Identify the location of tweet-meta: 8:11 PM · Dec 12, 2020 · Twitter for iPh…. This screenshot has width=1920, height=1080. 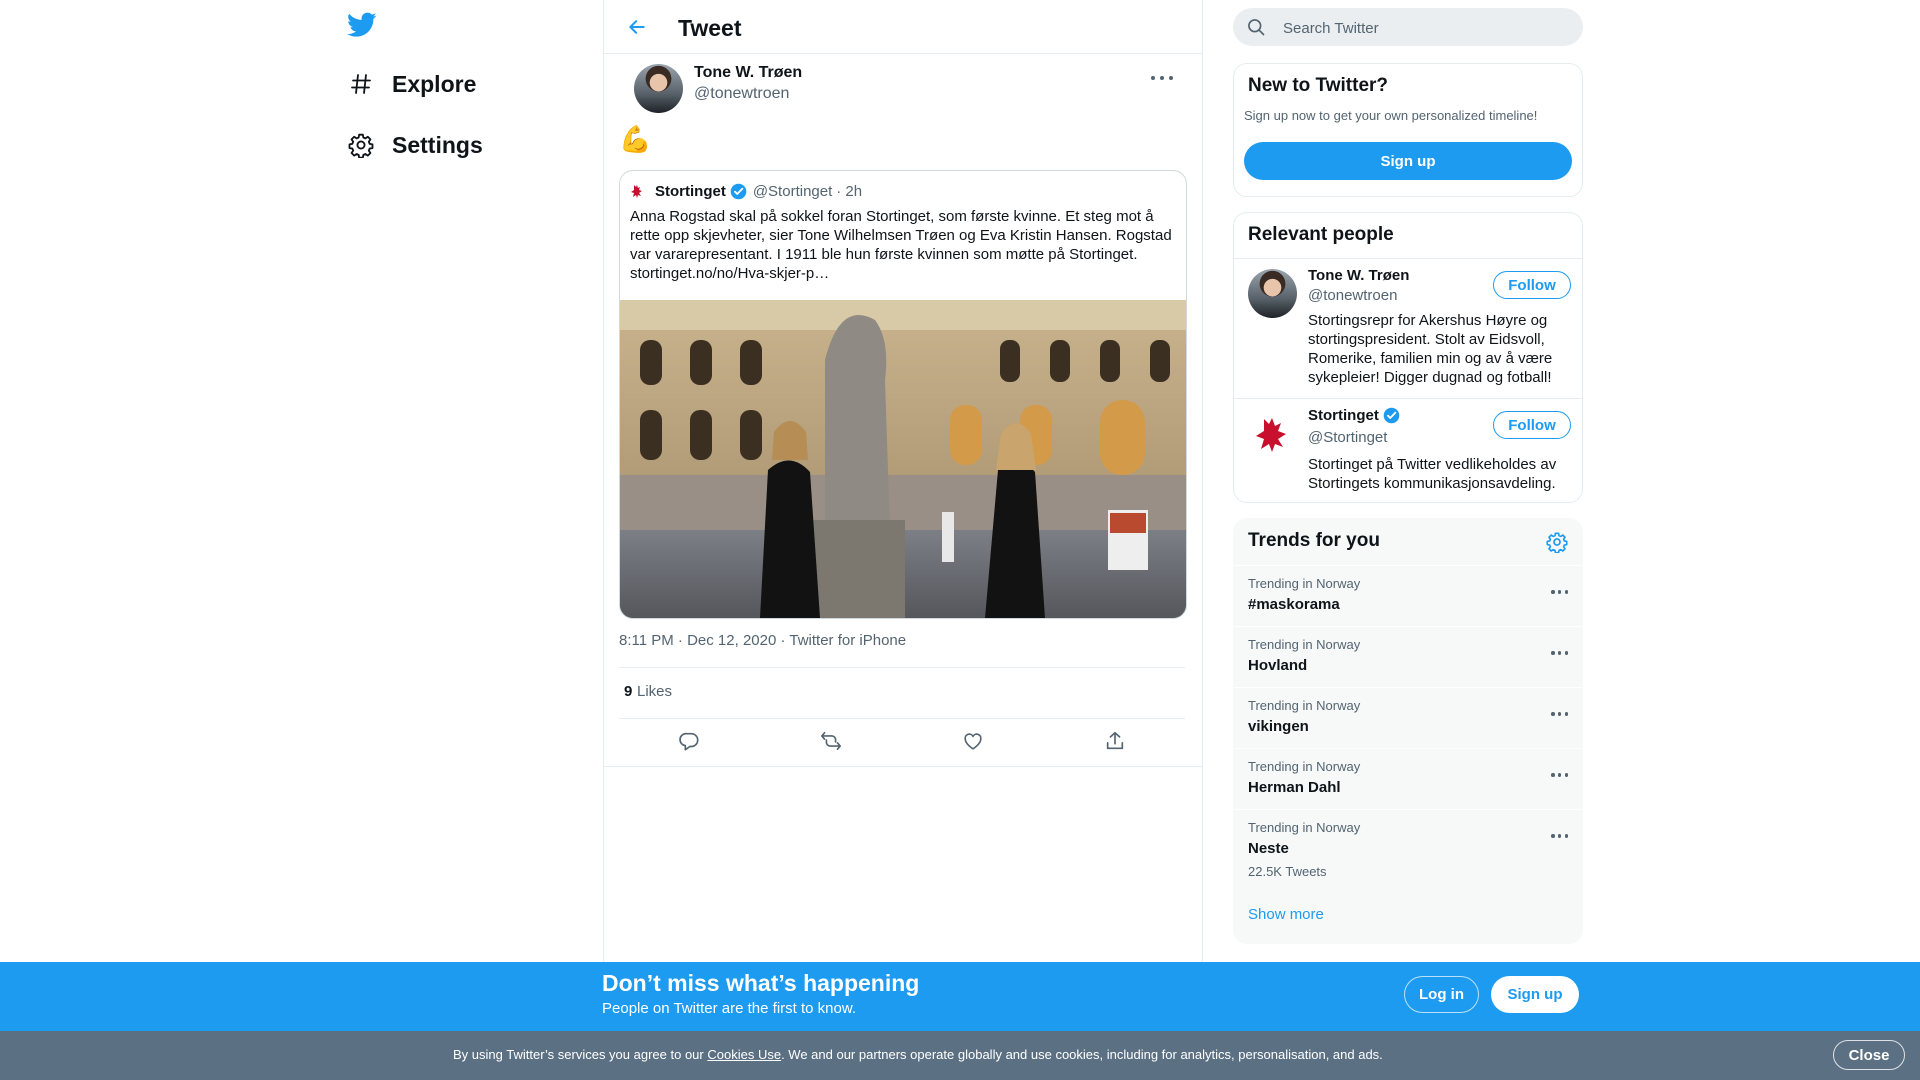
(762, 640).